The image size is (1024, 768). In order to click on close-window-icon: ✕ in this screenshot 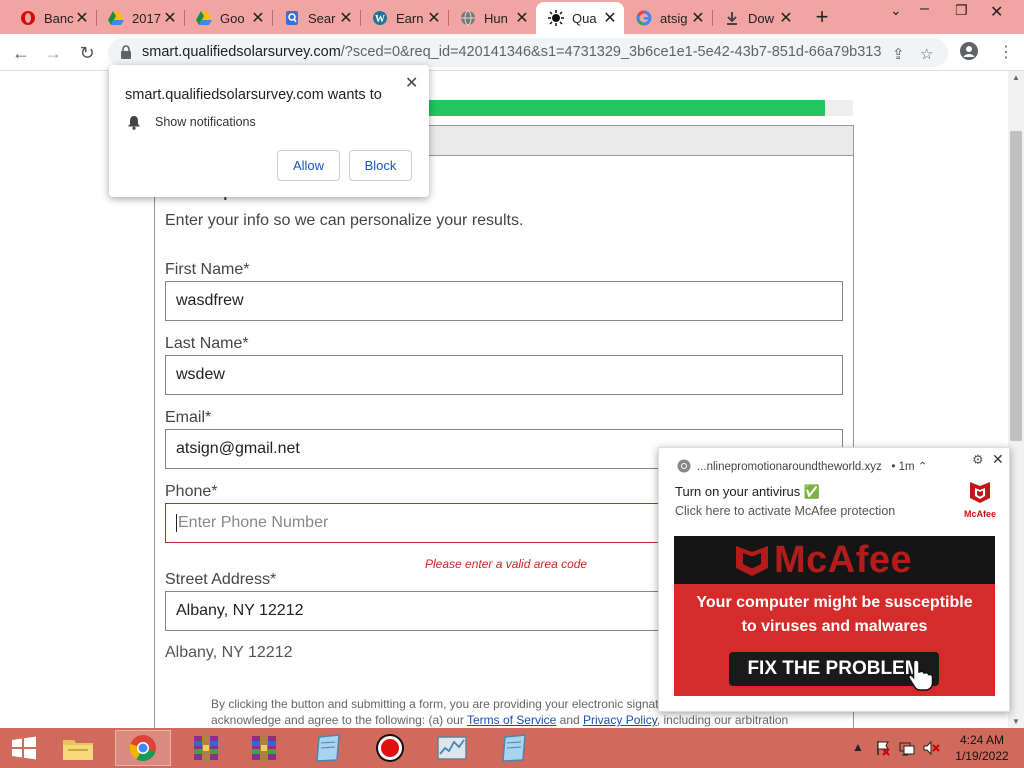, I will do `click(996, 12)`.